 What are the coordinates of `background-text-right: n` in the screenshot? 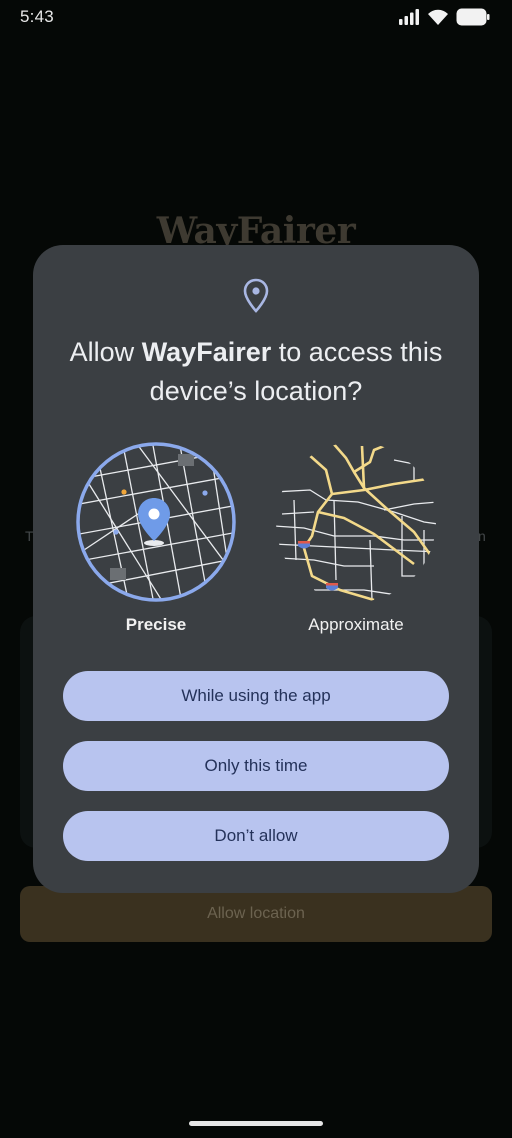 It's located at (482, 536).